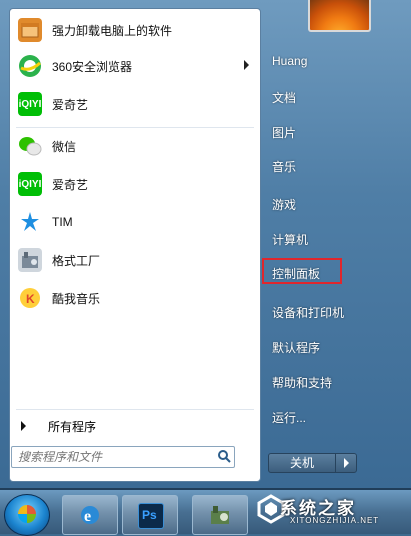  I want to click on search-box, so click(123, 457).